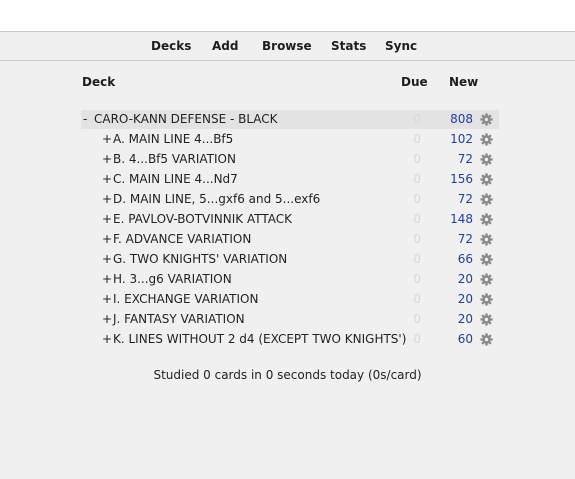 This screenshot has width=575, height=479. Describe the element at coordinates (174, 159) in the screenshot. I see `deck-name: B. 4...Bf5 VARIATION` at that location.